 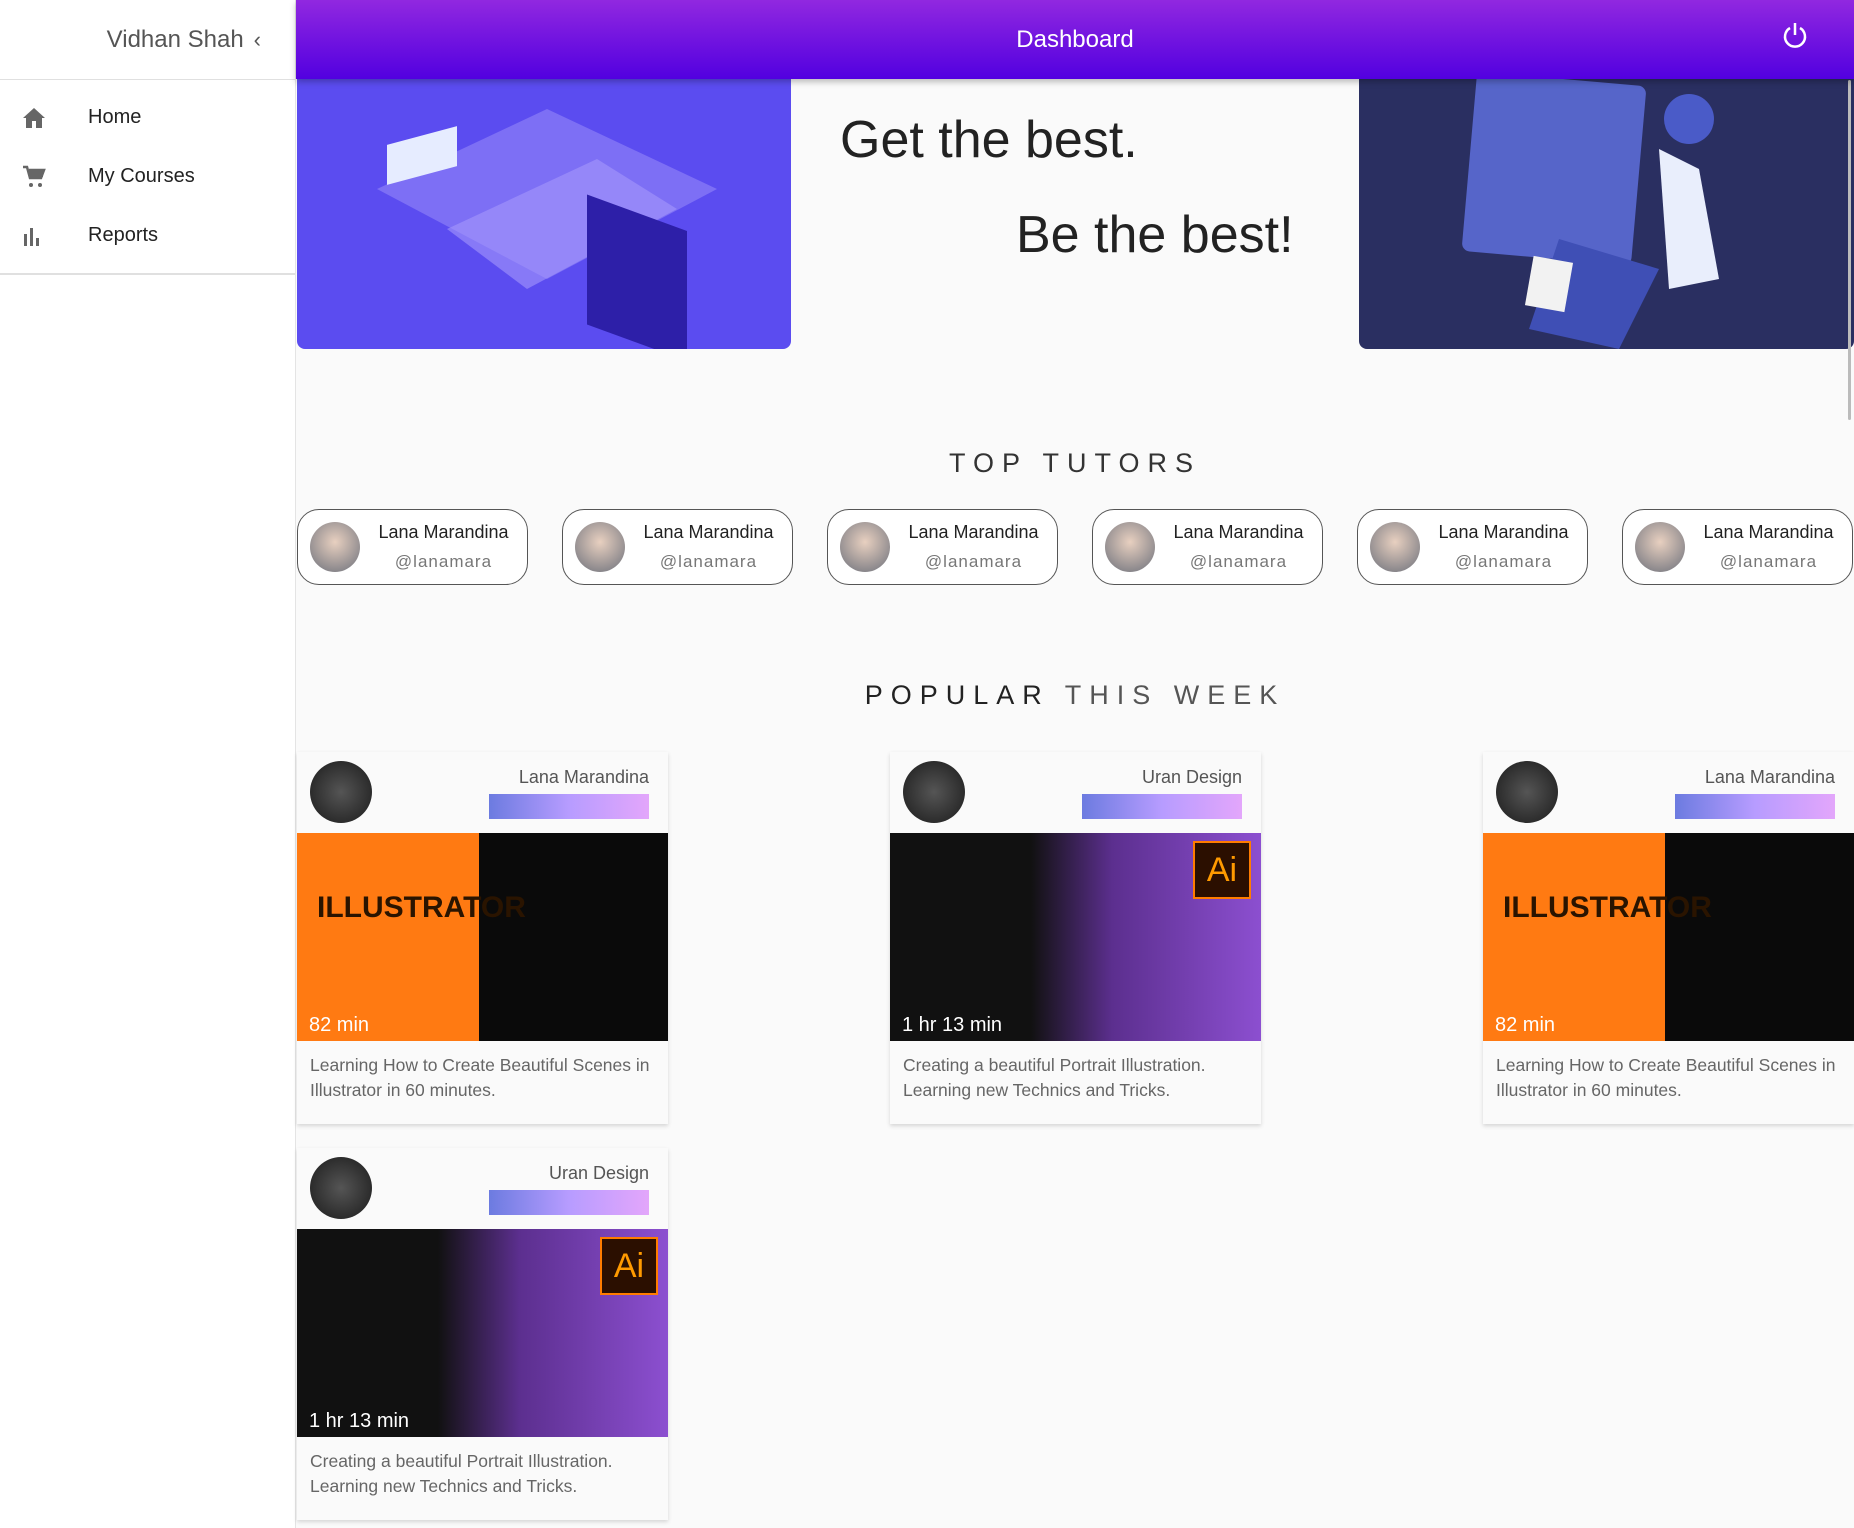 I want to click on sidebar-item-my-courses: My Courses, so click(x=147, y=176).